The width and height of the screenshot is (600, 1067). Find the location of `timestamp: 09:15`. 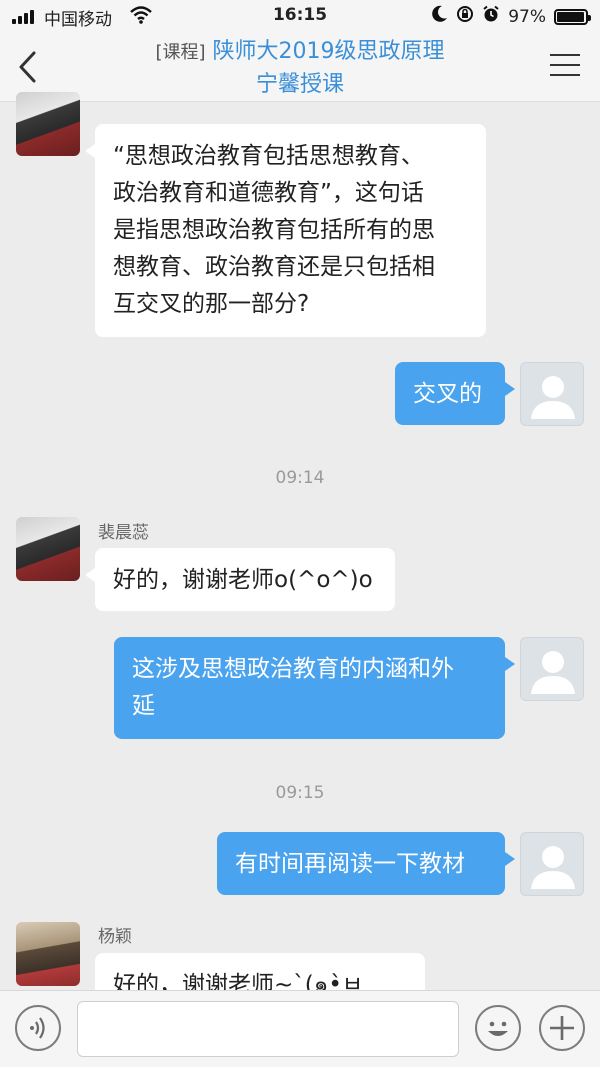

timestamp: 09:15 is located at coordinates (300, 793).